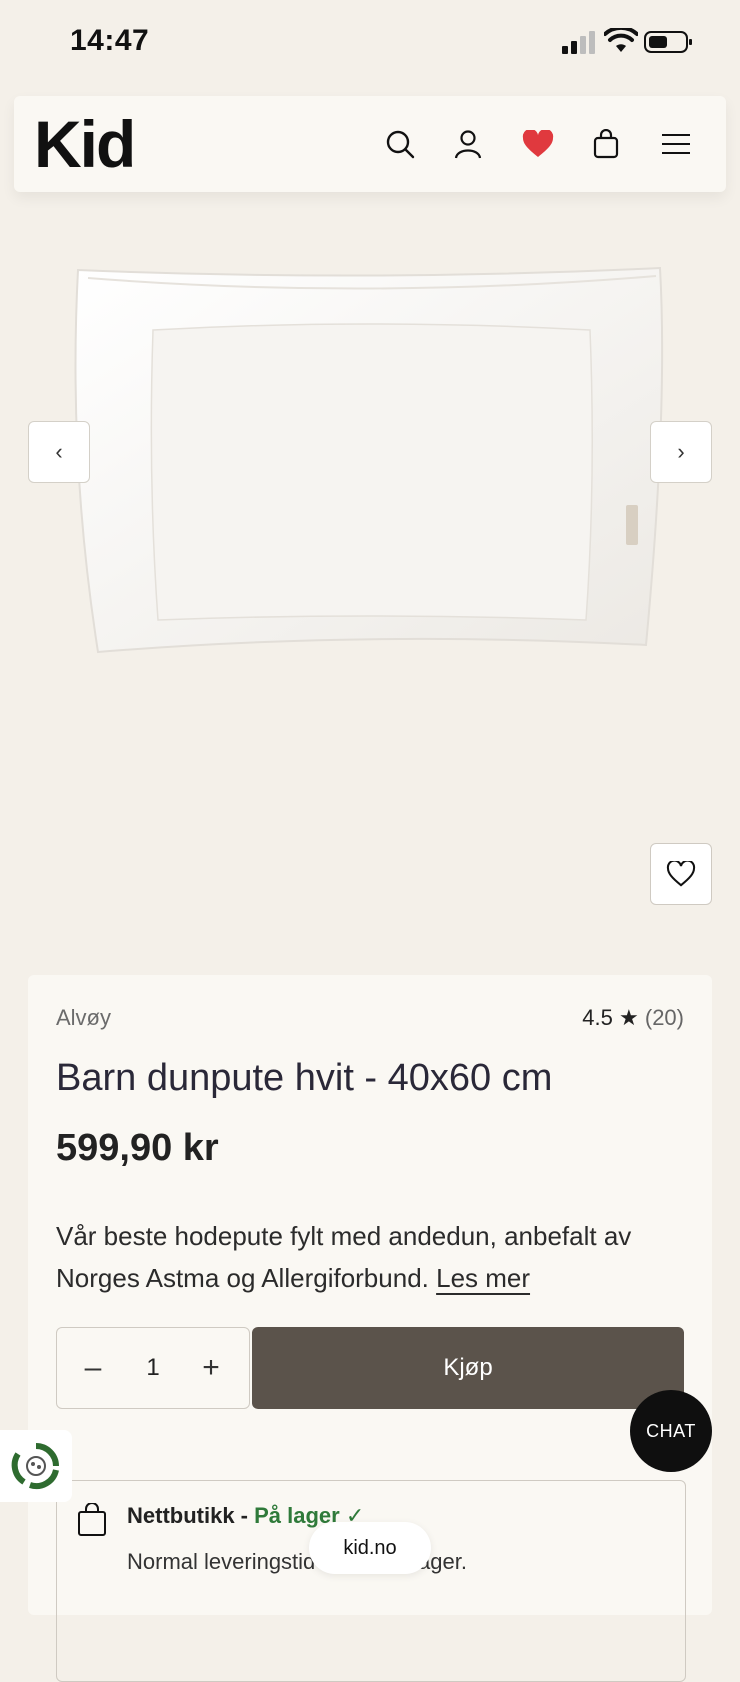 The height and width of the screenshot is (1682, 740). I want to click on add-to-wishlist-button, so click(681, 874).